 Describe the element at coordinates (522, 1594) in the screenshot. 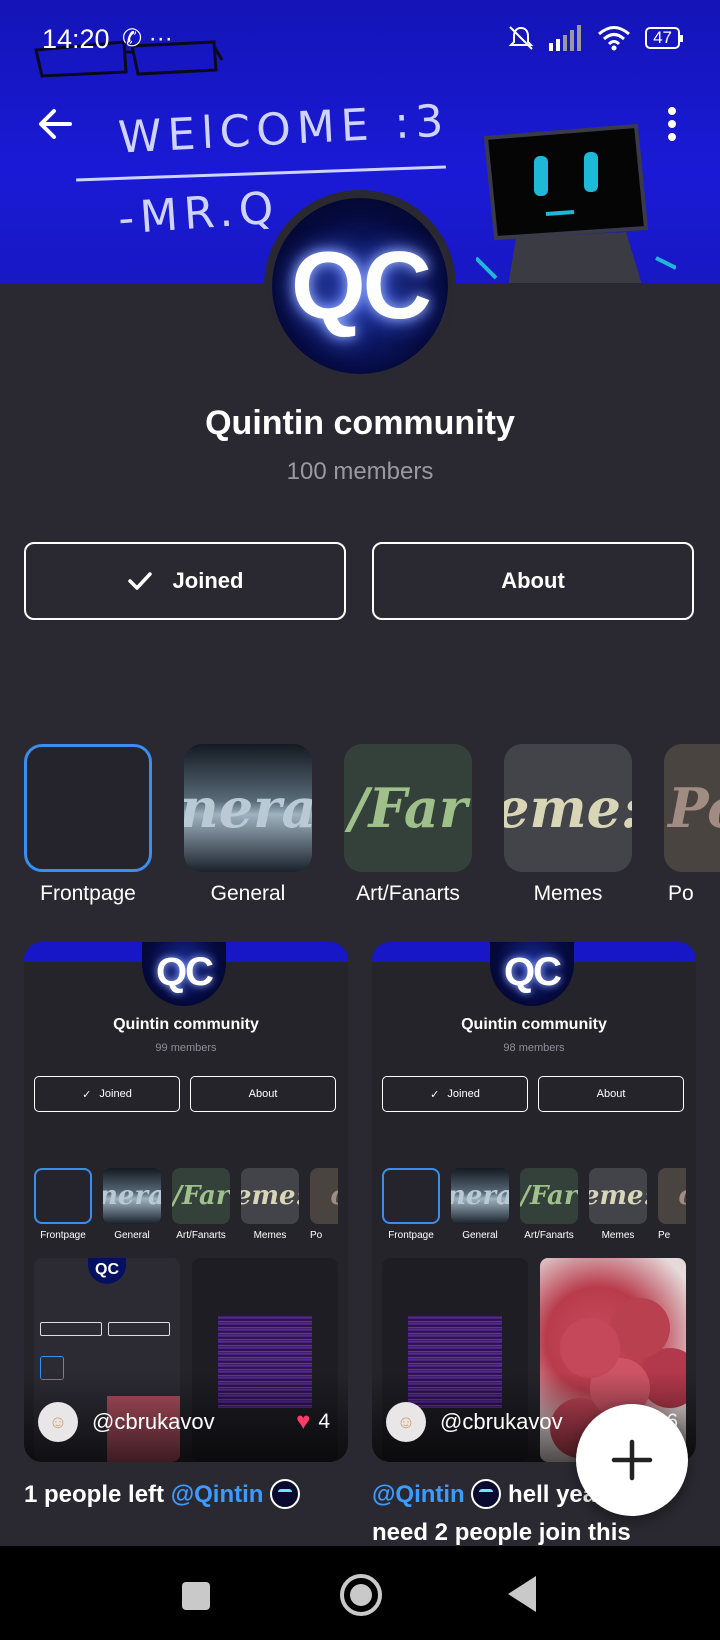

I see `system-back-button` at that location.